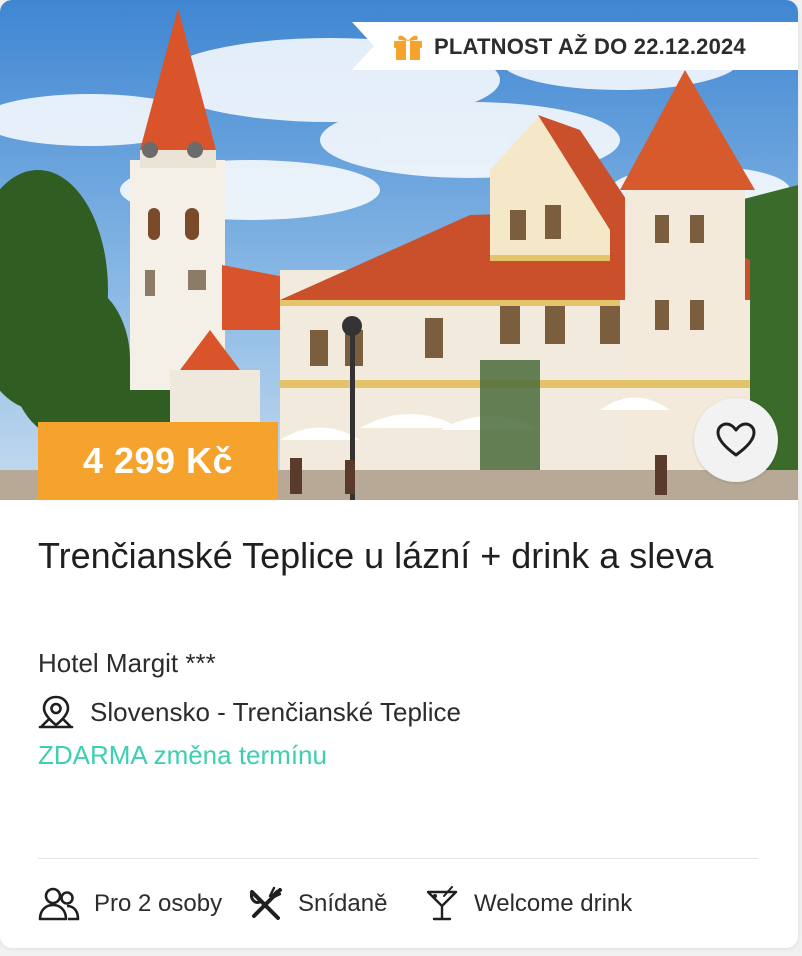 This screenshot has width=802, height=956. Describe the element at coordinates (182, 755) in the screenshot. I see `free-change-label: ZDARMA změna termínu` at that location.